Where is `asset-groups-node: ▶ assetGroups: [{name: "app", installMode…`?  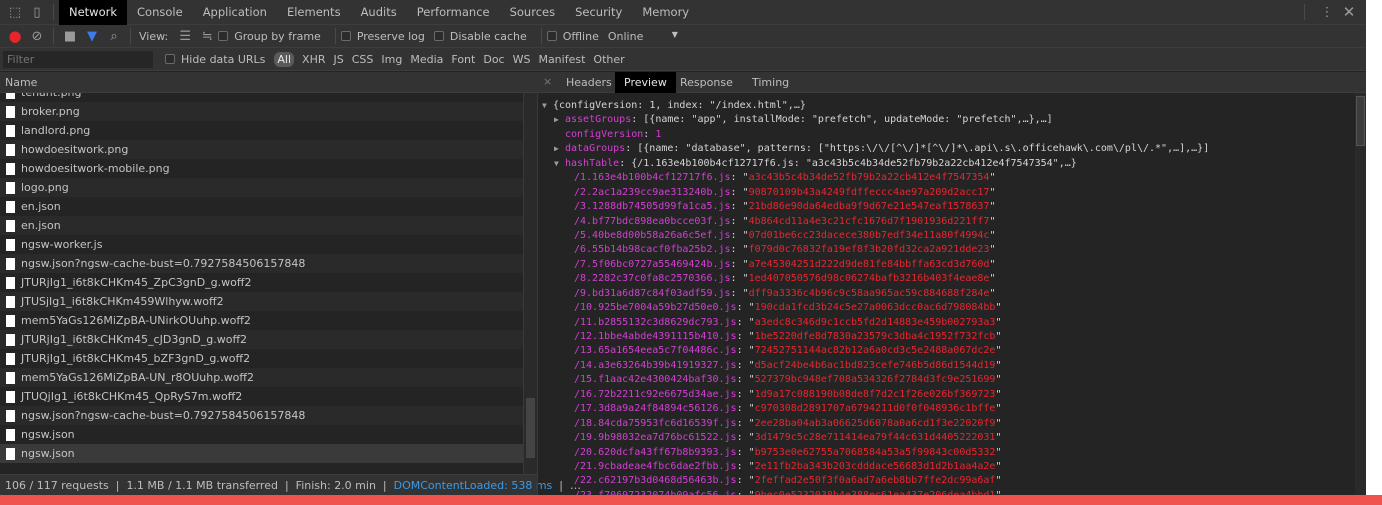
asset-groups-node: ▶ assetGroups: [{name: "app", installMode… is located at coordinates (946, 120).